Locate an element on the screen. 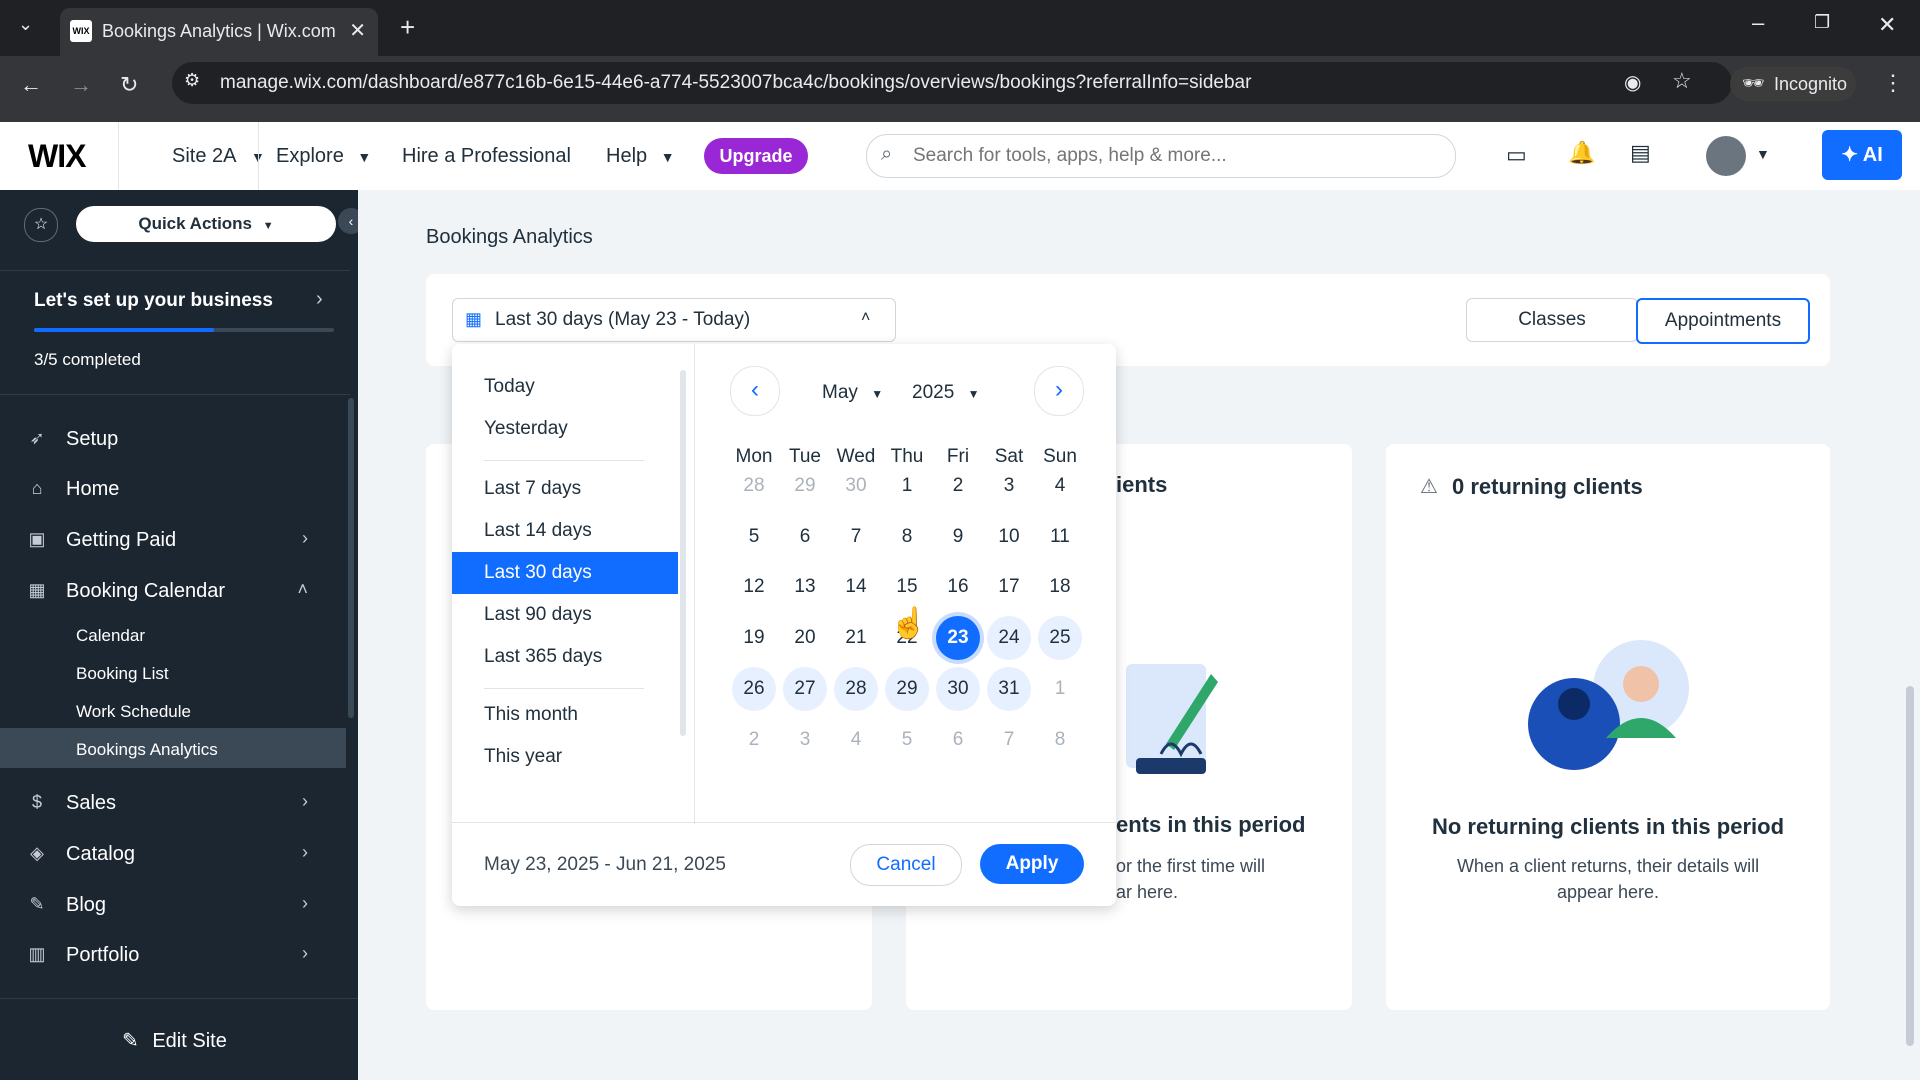 Image resolution: width=1920 pixels, height=1080 pixels. quick-actions-button: Quick Actions ▼ is located at coordinates (206, 224).